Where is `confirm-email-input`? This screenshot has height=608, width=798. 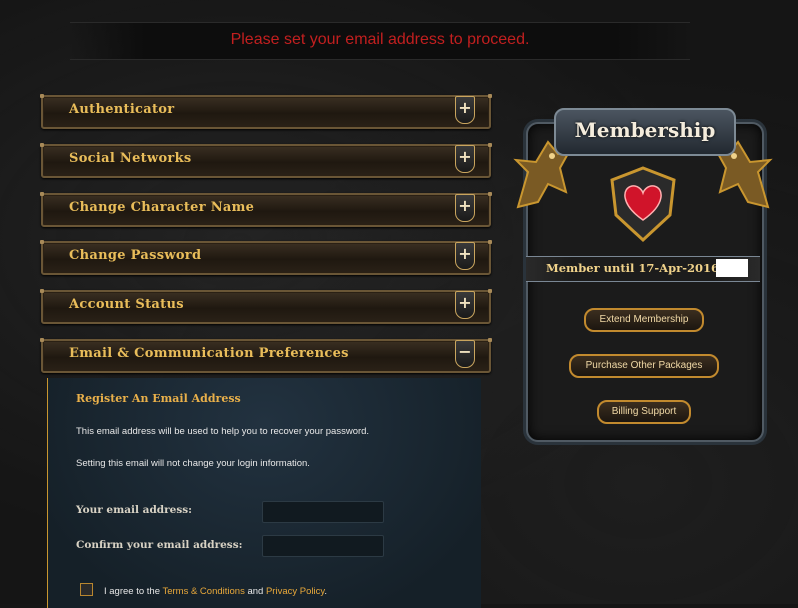 confirm-email-input is located at coordinates (323, 546).